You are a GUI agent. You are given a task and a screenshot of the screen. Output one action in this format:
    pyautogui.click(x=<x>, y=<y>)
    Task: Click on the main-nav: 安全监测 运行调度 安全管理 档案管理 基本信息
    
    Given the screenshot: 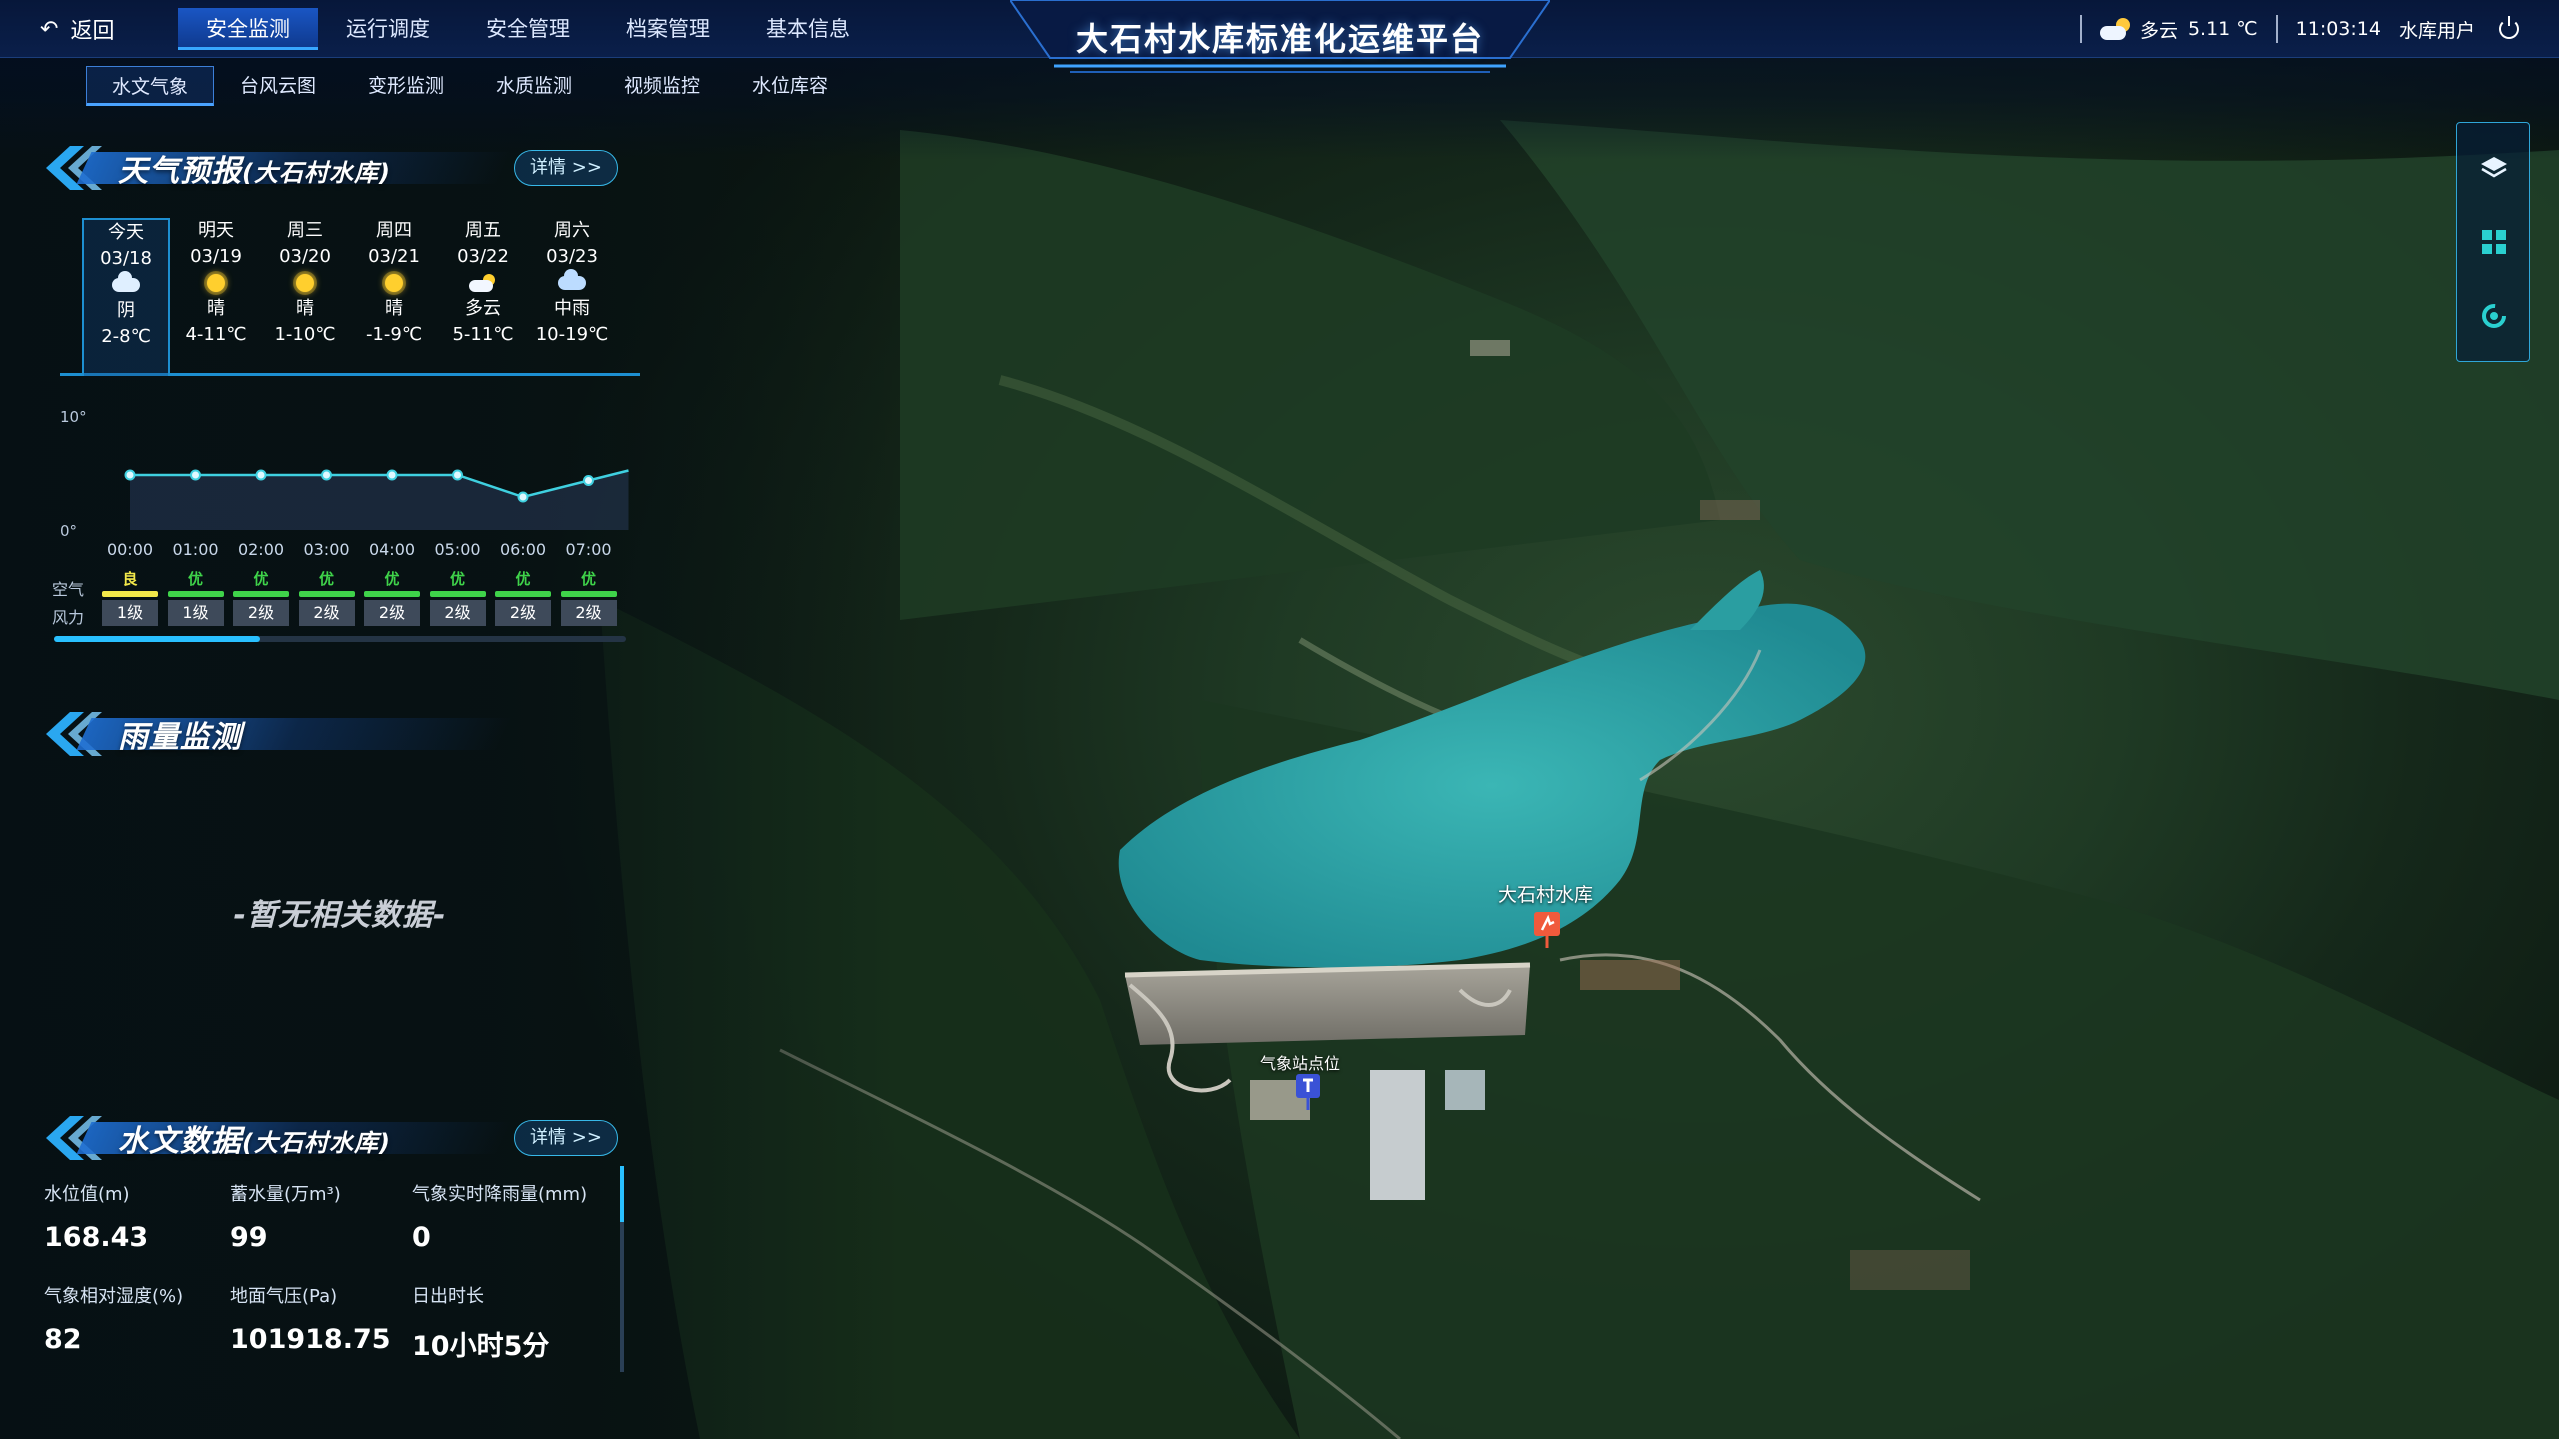 What is the action you would take?
    pyautogui.click(x=528, y=29)
    